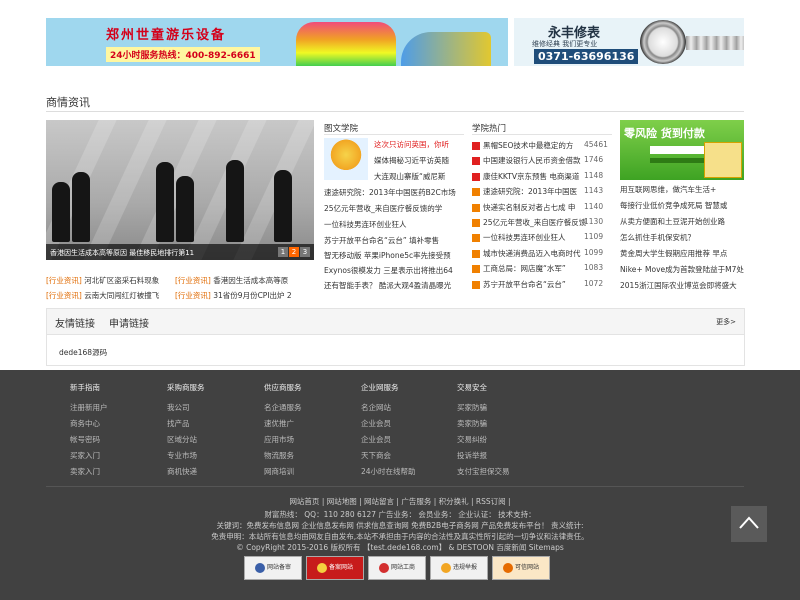 The height and width of the screenshot is (600, 800). I want to click on industry-news-item: [行业资讯] 31省份9月份CPI出炉 2, so click(233, 295).